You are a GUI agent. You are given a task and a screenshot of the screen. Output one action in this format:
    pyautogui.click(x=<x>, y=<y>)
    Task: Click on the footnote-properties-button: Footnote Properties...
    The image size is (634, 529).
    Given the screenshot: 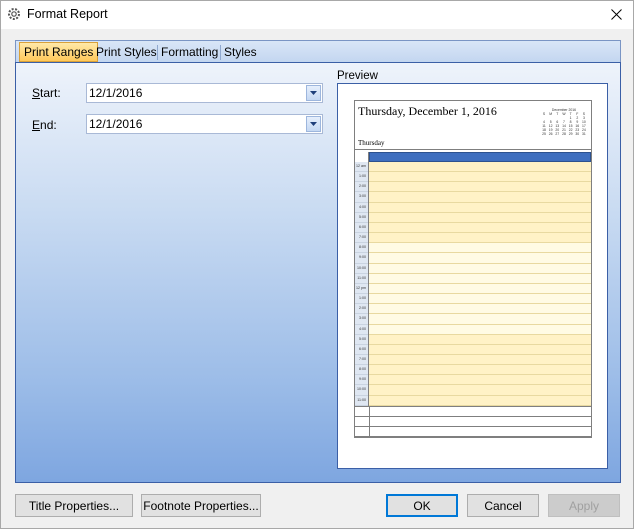 What is the action you would take?
    pyautogui.click(x=201, y=505)
    